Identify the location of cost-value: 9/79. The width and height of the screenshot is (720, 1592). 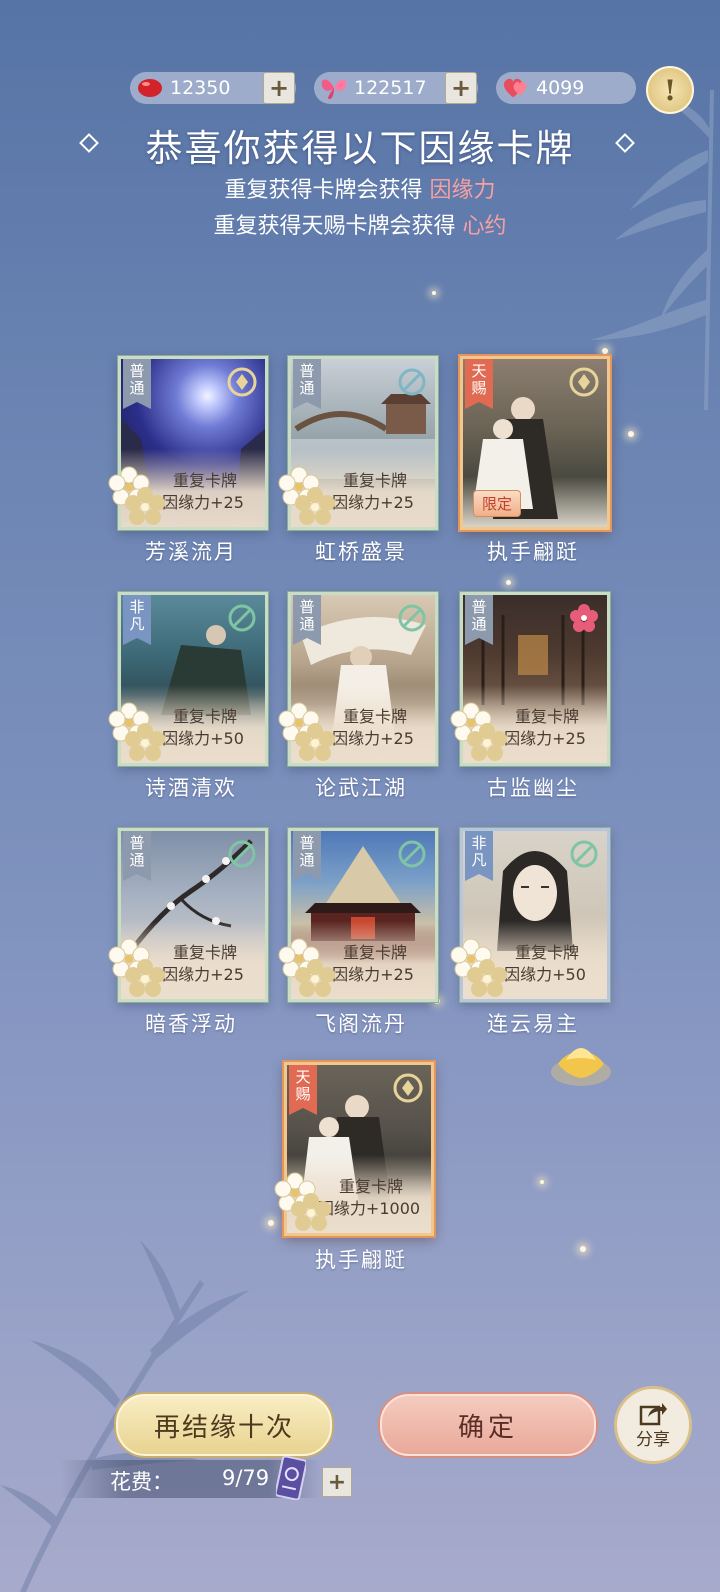
(246, 1478).